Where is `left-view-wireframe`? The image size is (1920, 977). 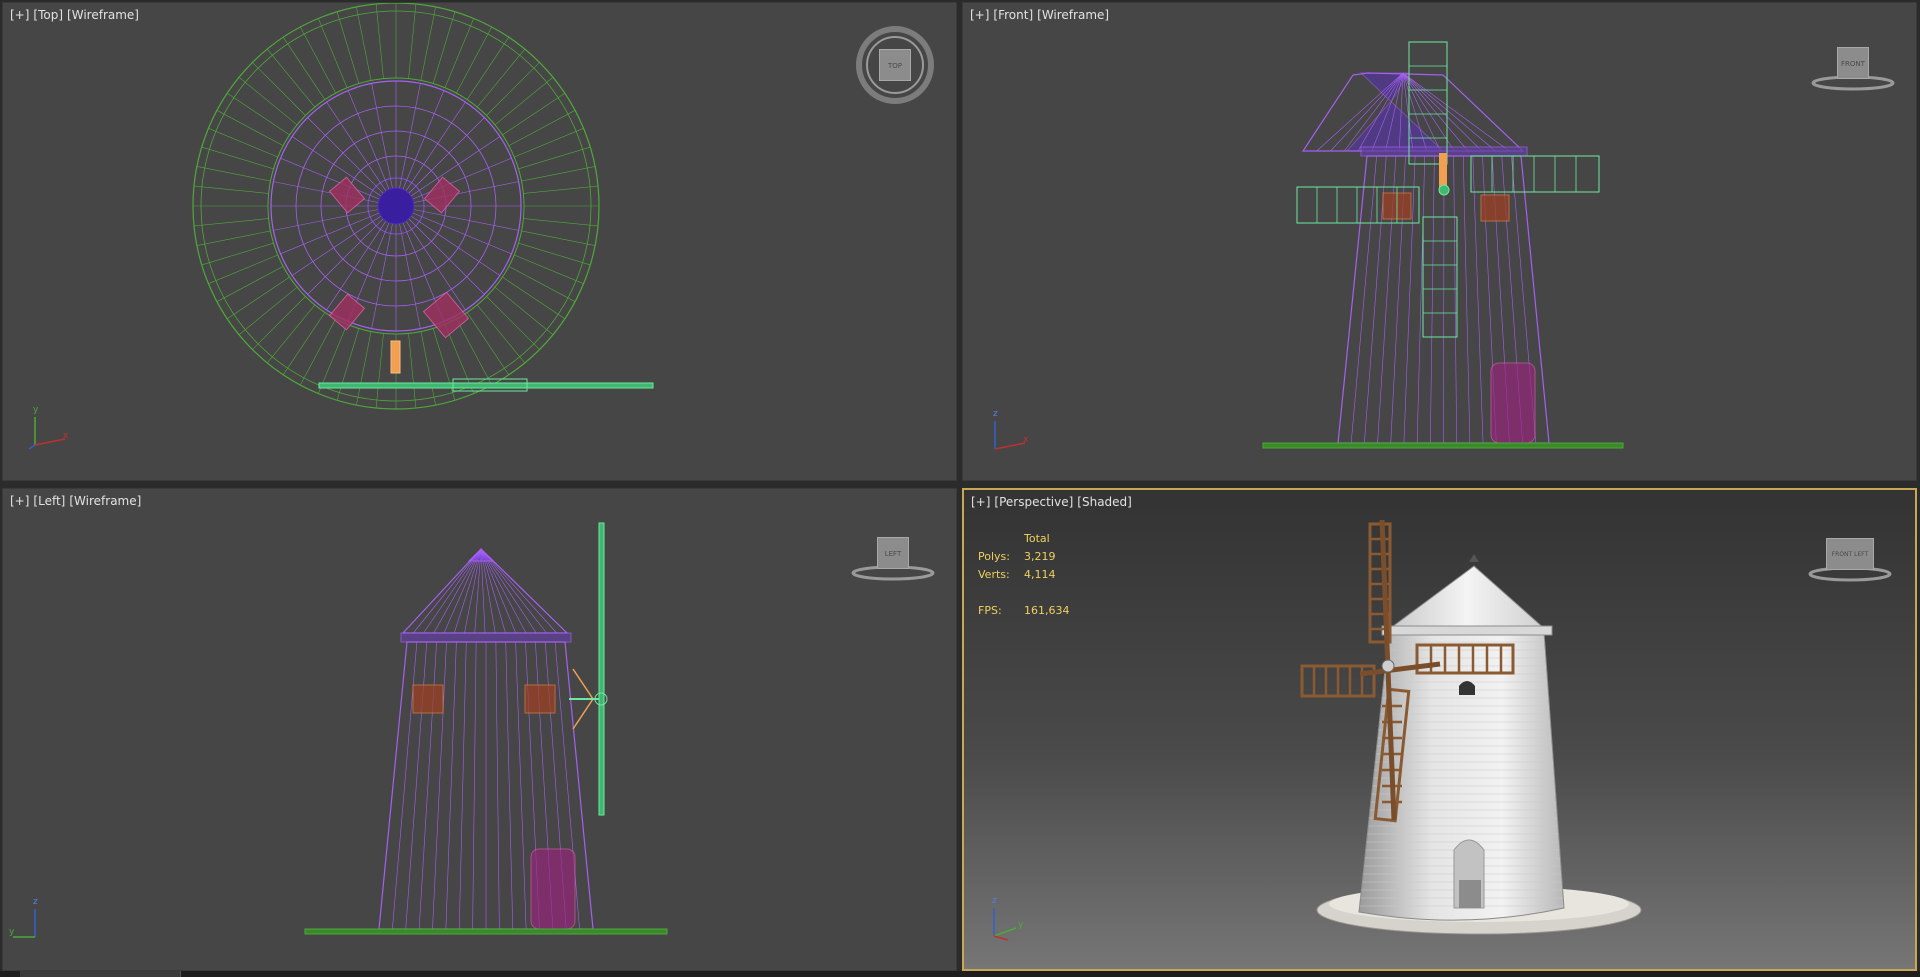 left-view-wireframe is located at coordinates (486, 728).